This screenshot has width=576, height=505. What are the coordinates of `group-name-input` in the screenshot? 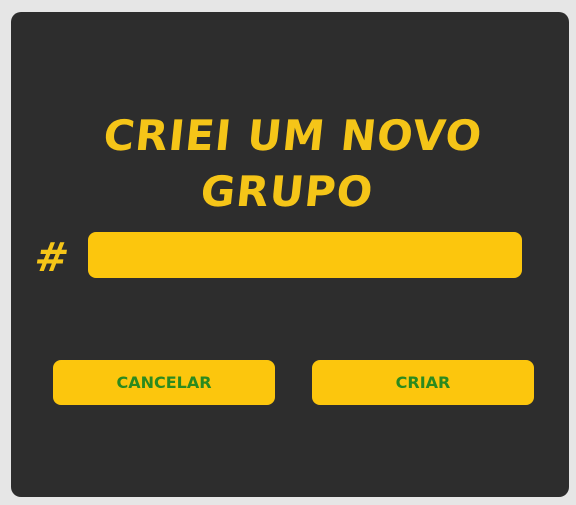 It's located at (305, 255).